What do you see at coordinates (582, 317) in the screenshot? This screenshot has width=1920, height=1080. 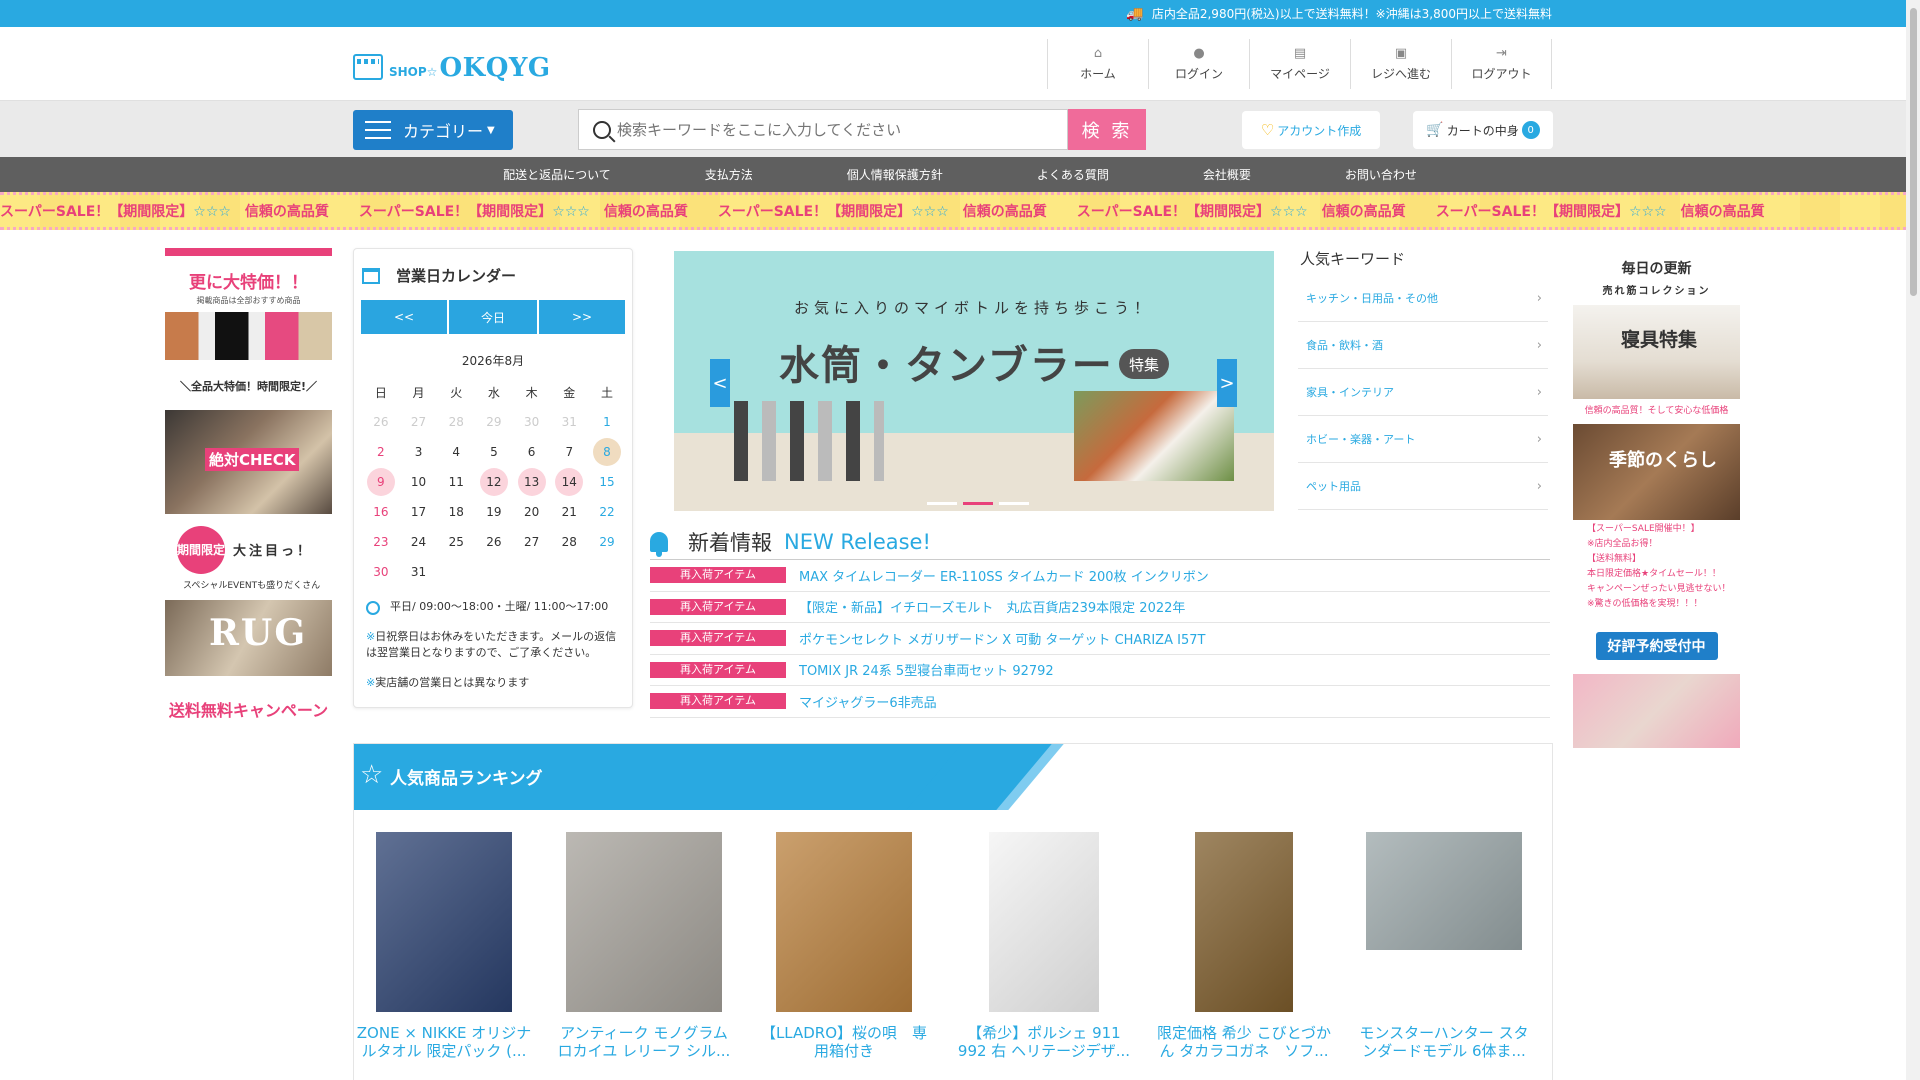 I see `calendar-next-button: >>` at bounding box center [582, 317].